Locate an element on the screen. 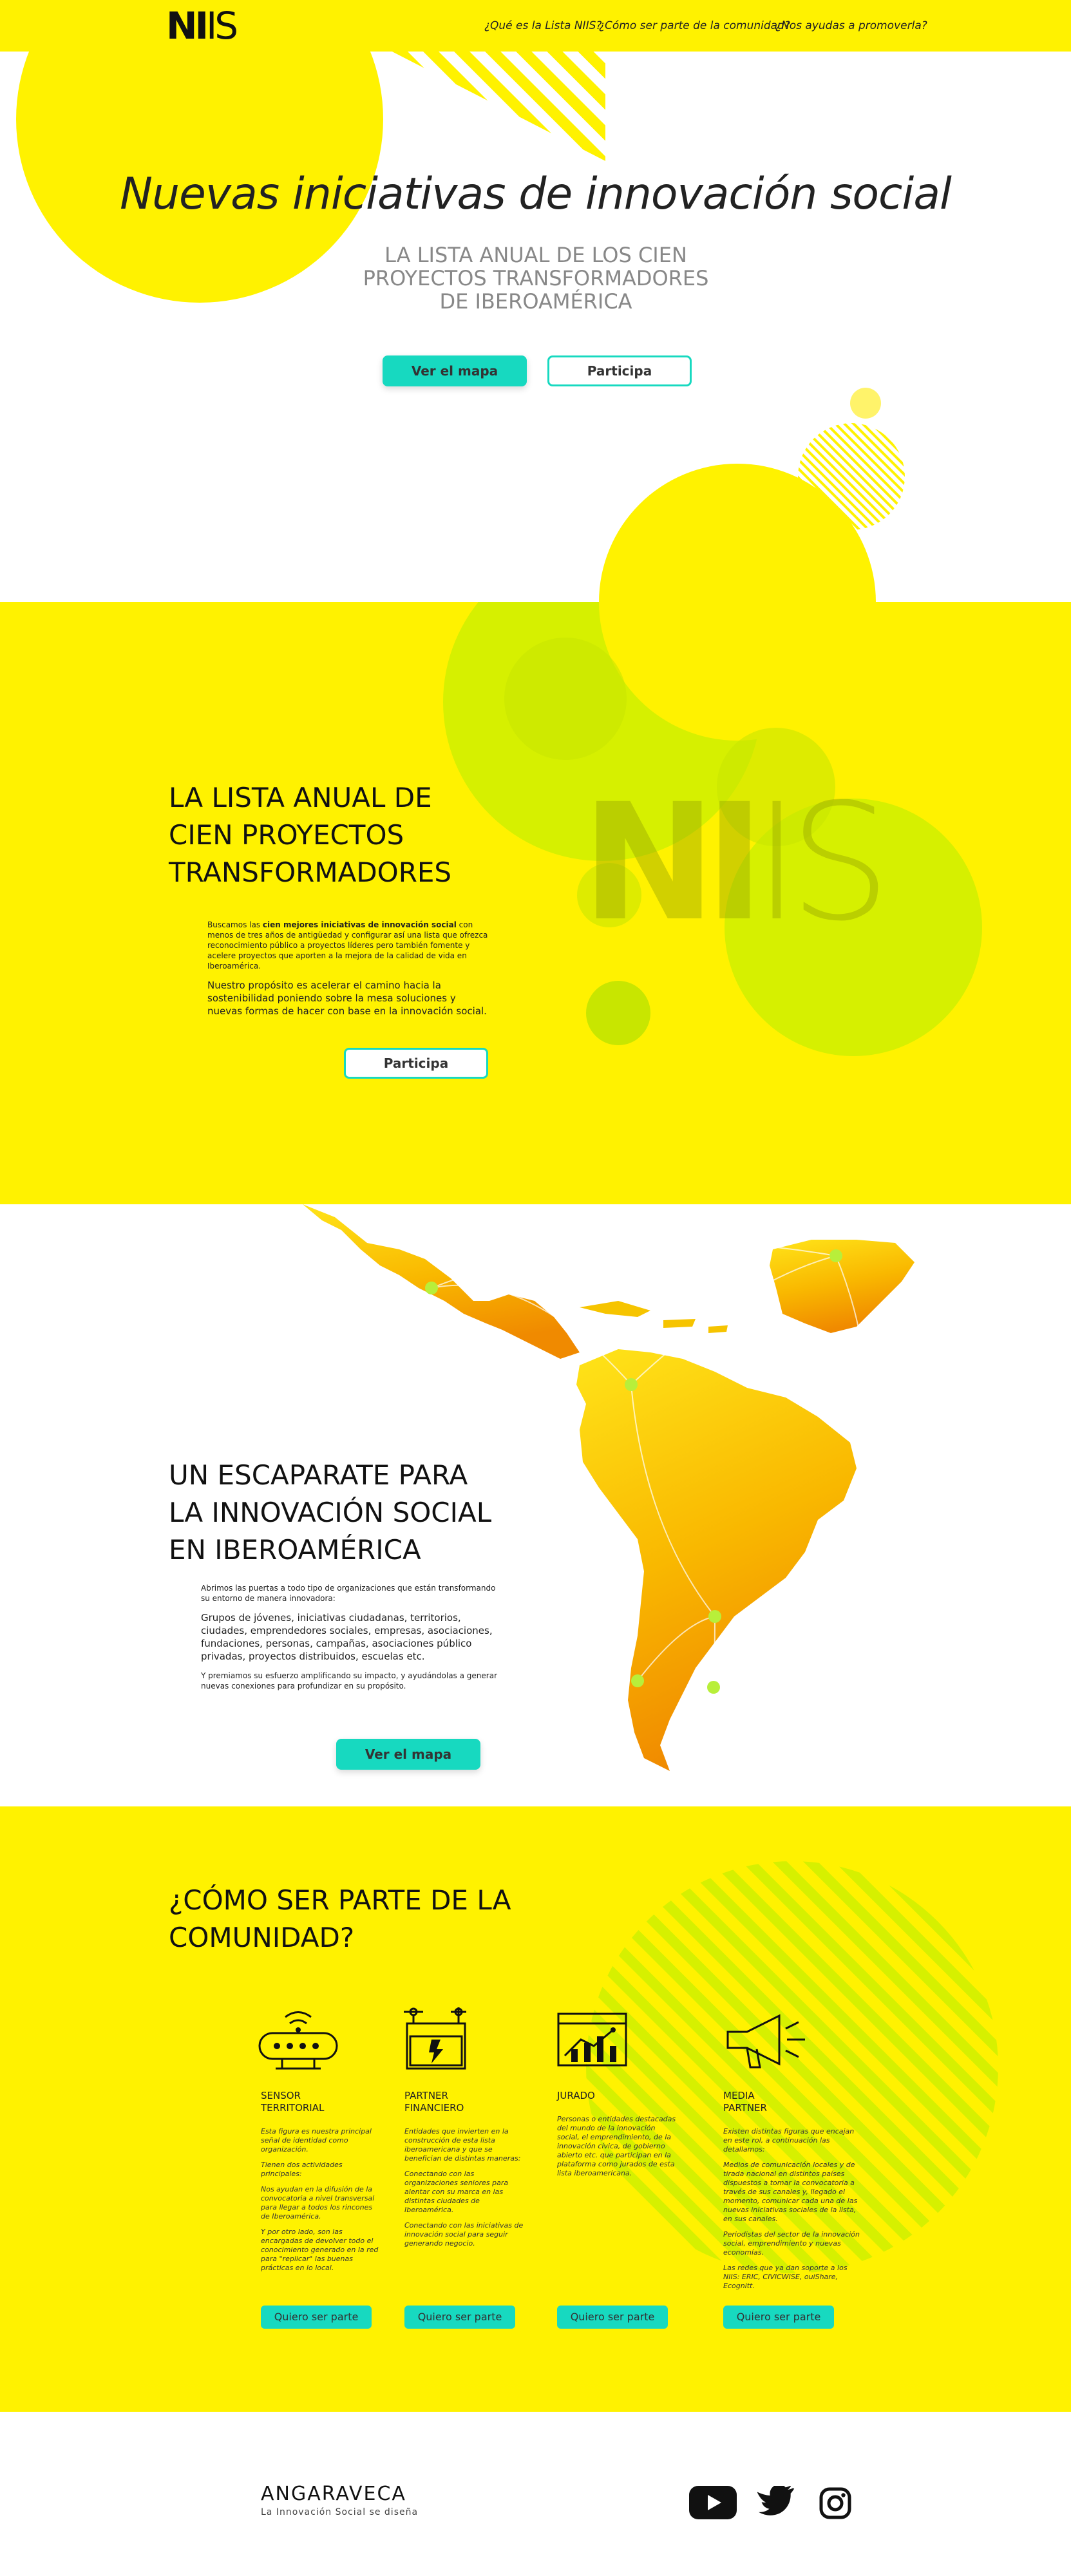  watermark-bold: NI is located at coordinates (673, 862).